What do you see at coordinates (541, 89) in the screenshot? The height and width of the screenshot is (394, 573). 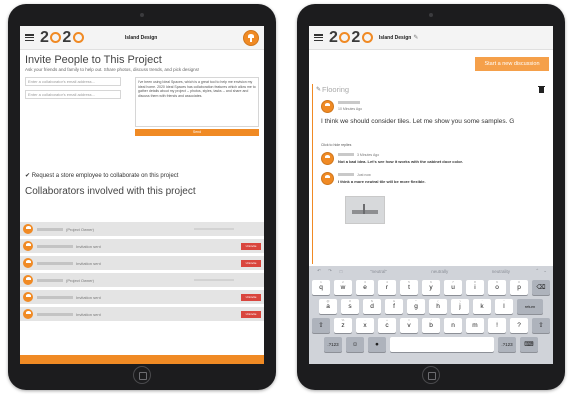 I see `trash-icon` at bounding box center [541, 89].